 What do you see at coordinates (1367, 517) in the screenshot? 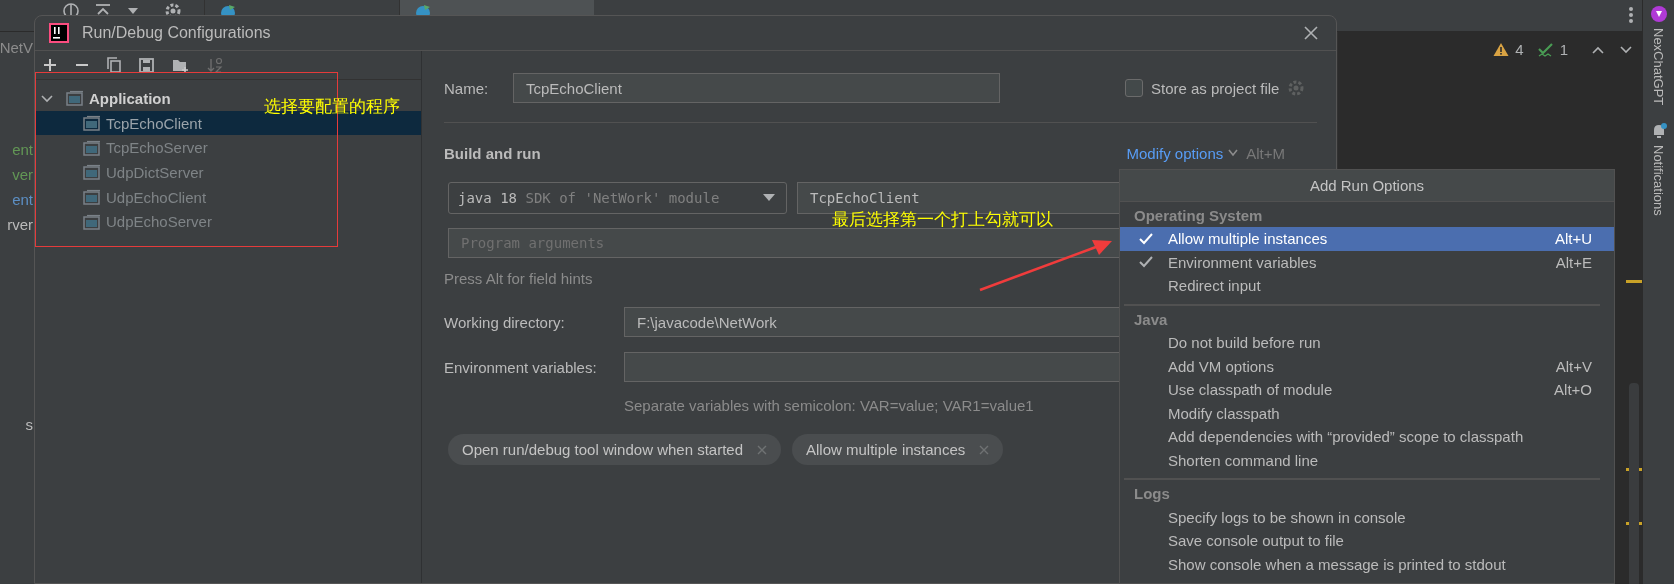
I see `menu-item: Specify logs to be shown in console` at bounding box center [1367, 517].